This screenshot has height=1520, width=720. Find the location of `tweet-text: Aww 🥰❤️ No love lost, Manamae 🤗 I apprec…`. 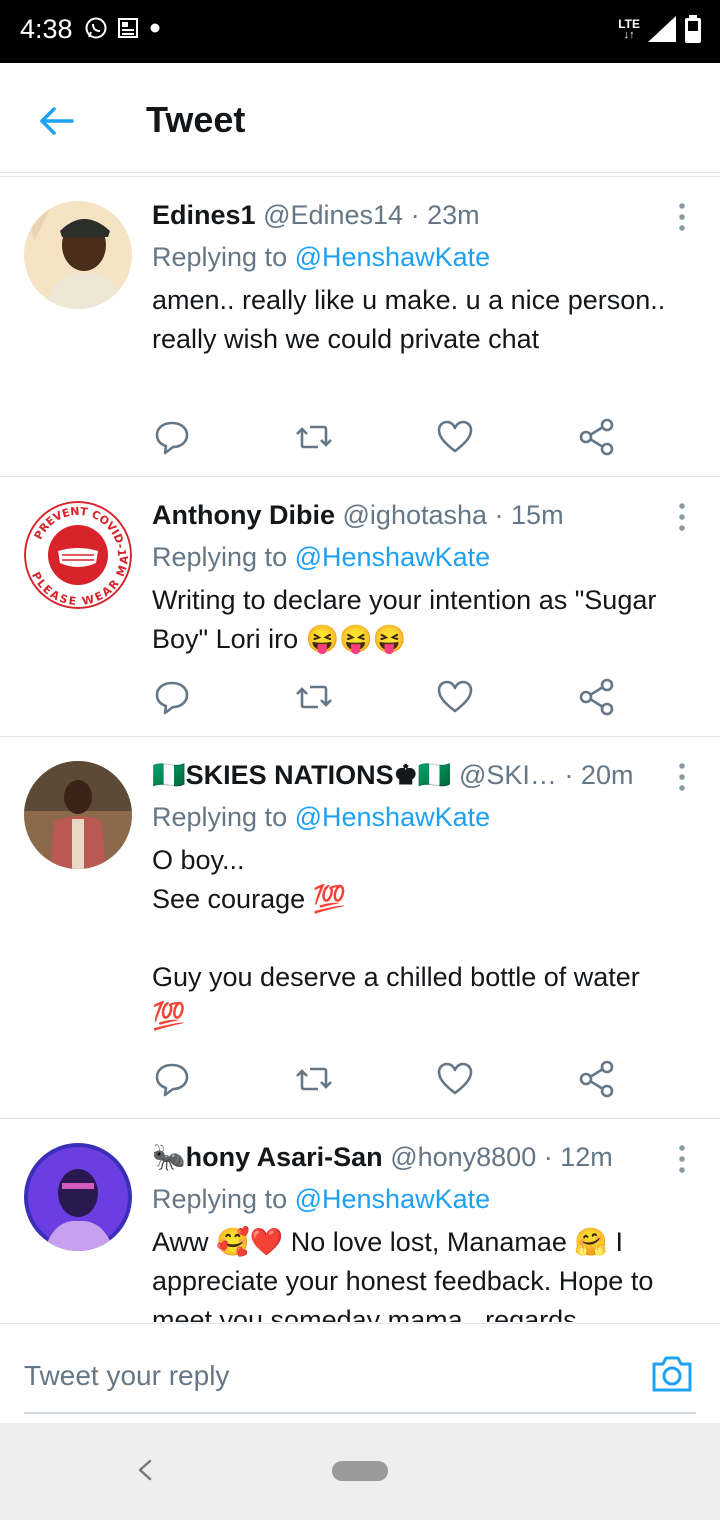

tweet-text: Aww 🥰❤️ No love lost, Manamae 🤗 I apprec… is located at coordinates (403, 1274).